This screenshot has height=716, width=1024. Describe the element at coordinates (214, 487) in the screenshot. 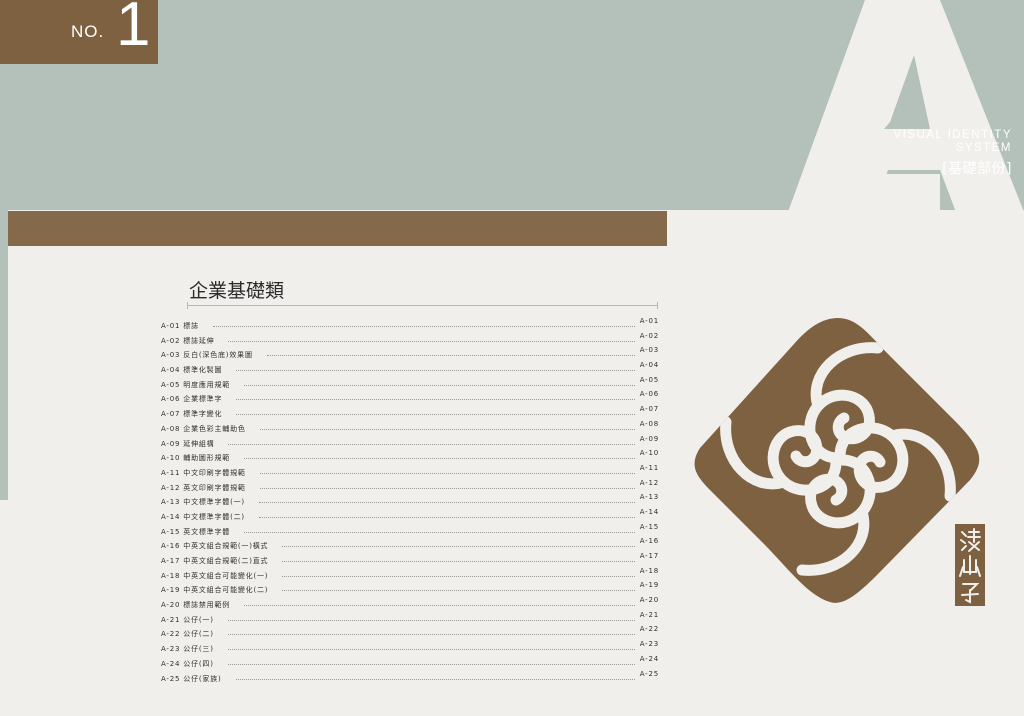

I see `toc-label: 英文印刷字體規範` at that location.